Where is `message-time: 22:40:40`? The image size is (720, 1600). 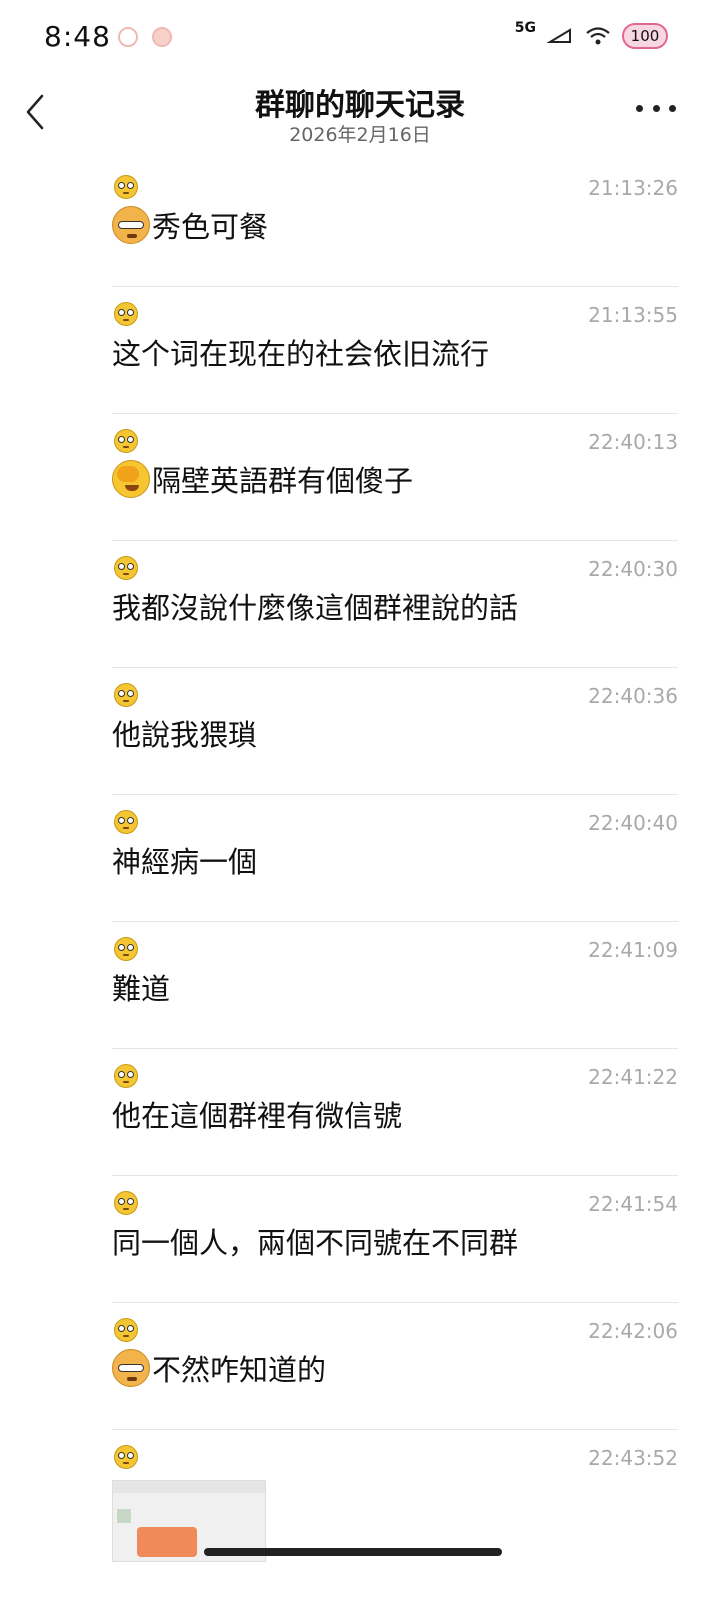
message-time: 22:40:40 is located at coordinates (633, 823).